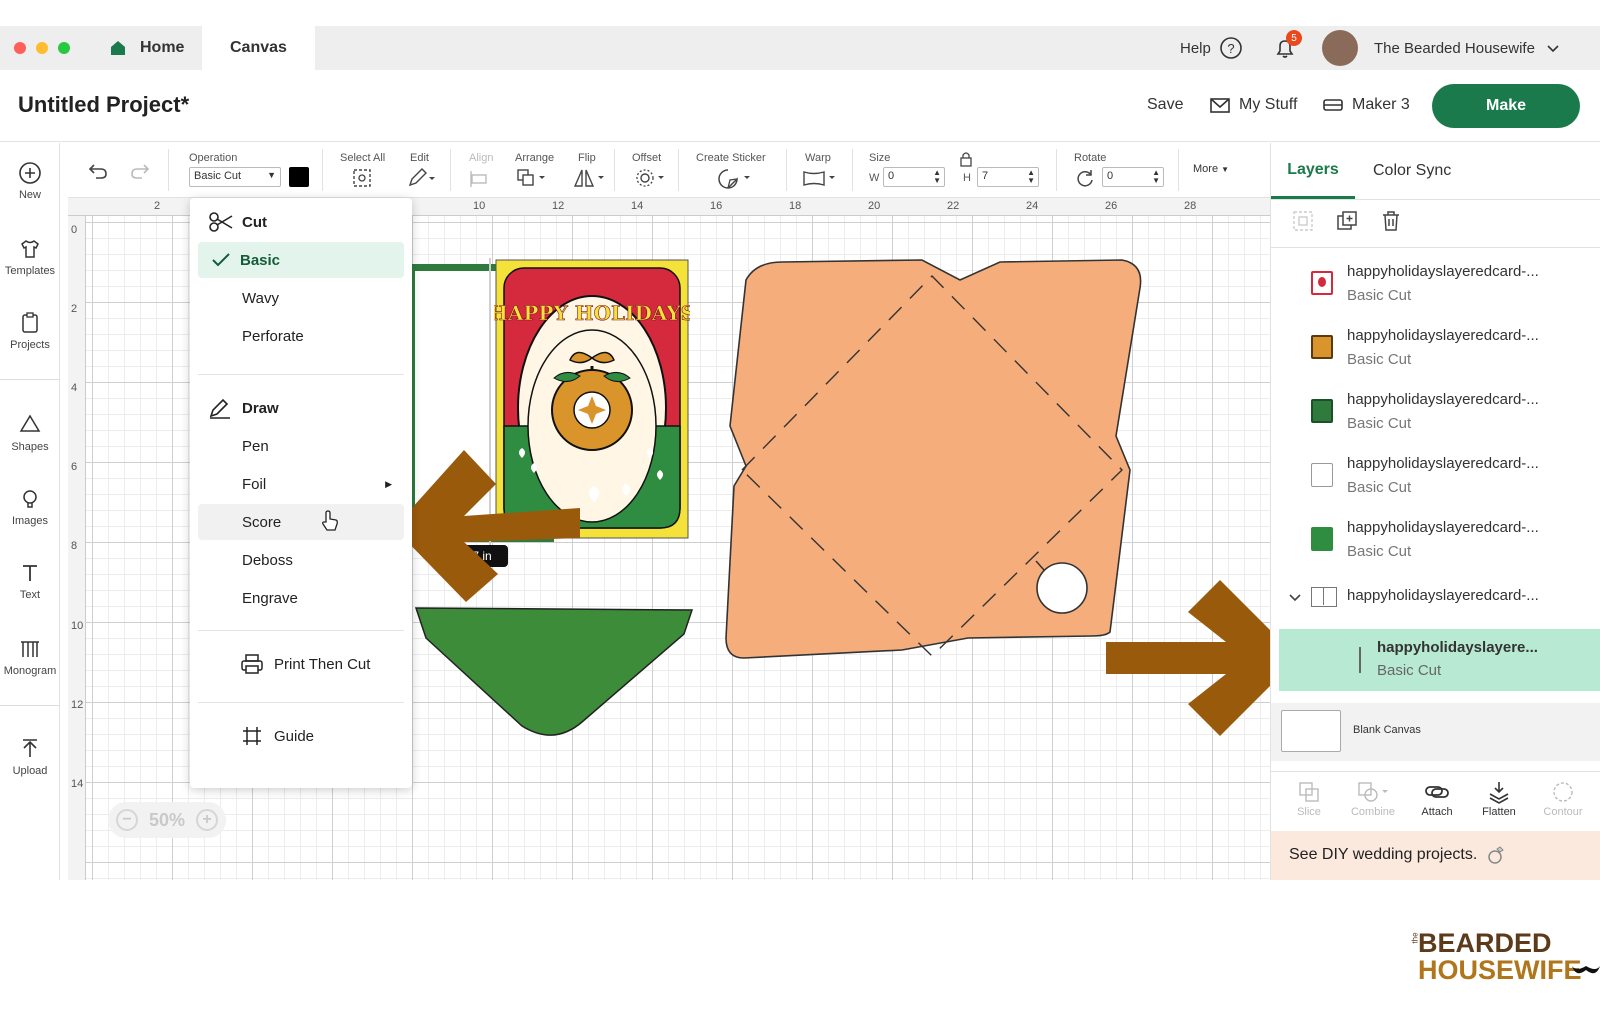  I want to click on rail-upload: Upload, so click(30, 757).